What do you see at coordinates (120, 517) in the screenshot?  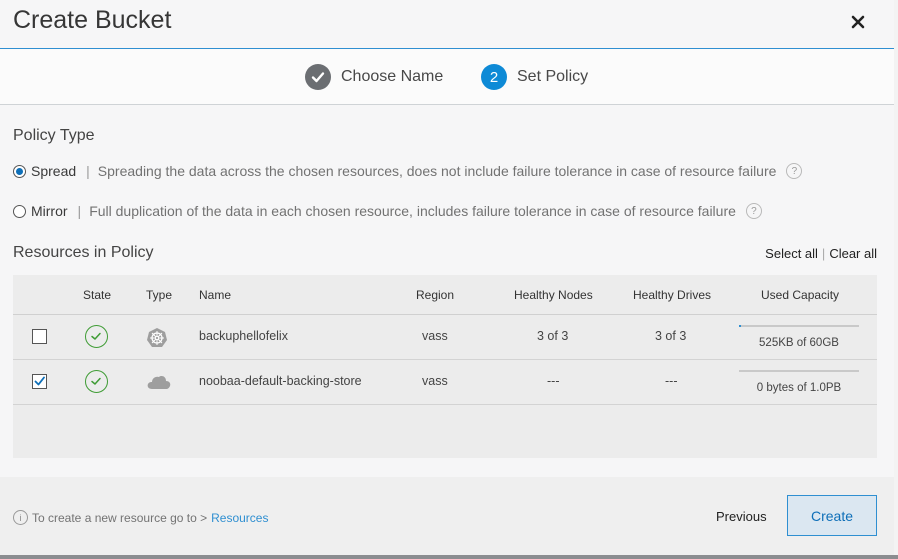 I see `hint-text: To create a new resource go to >` at bounding box center [120, 517].